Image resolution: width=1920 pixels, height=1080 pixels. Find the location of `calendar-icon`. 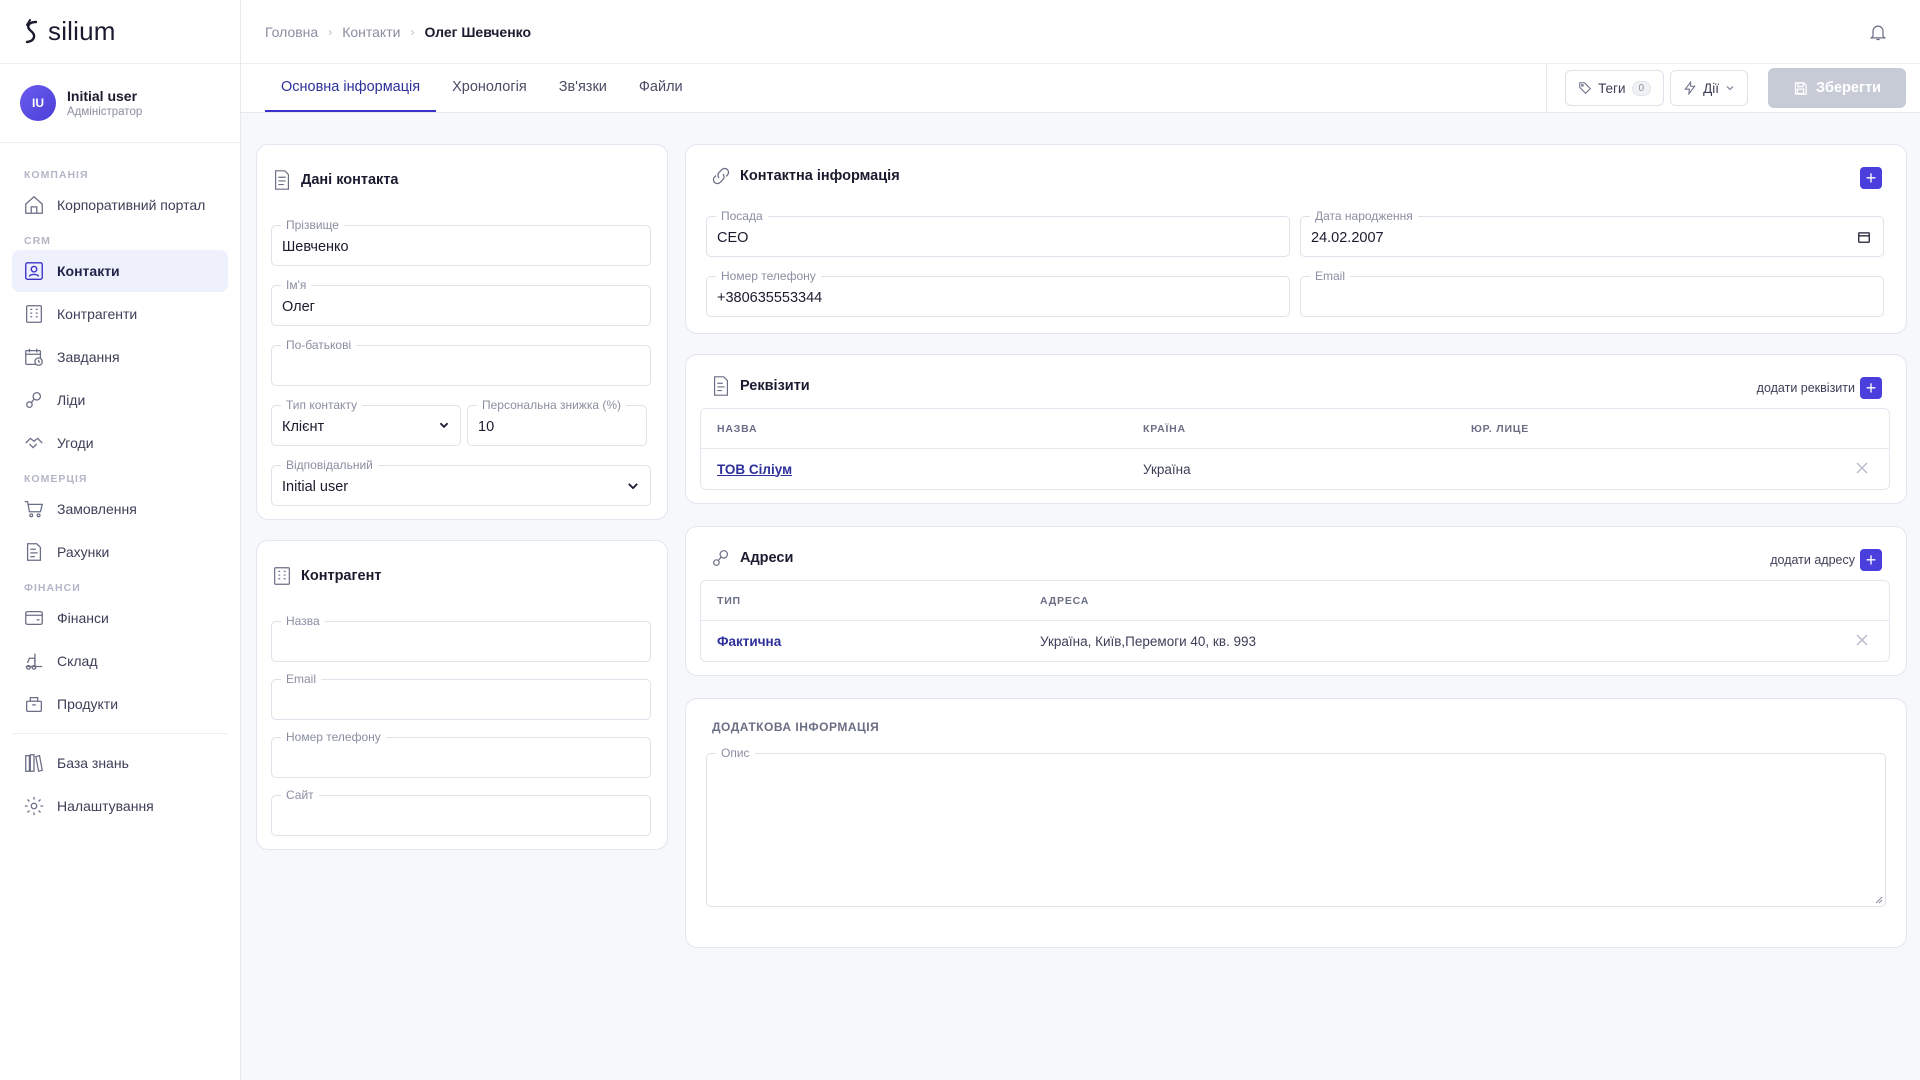

calendar-icon is located at coordinates (1864, 237).